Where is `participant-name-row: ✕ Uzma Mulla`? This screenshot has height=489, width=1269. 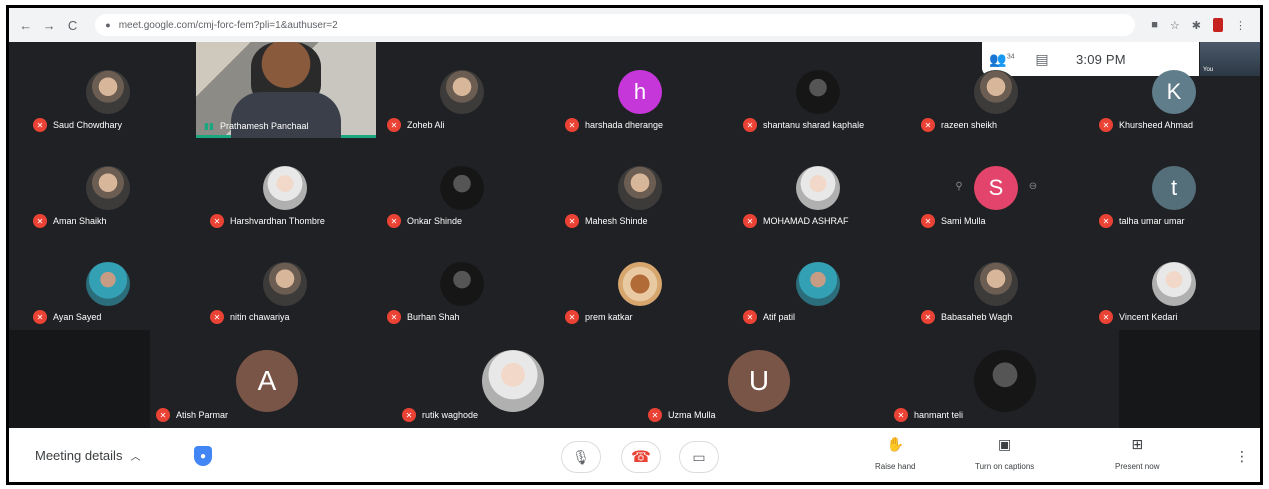 participant-name-row: ✕ Uzma Mulla is located at coordinates (682, 415).